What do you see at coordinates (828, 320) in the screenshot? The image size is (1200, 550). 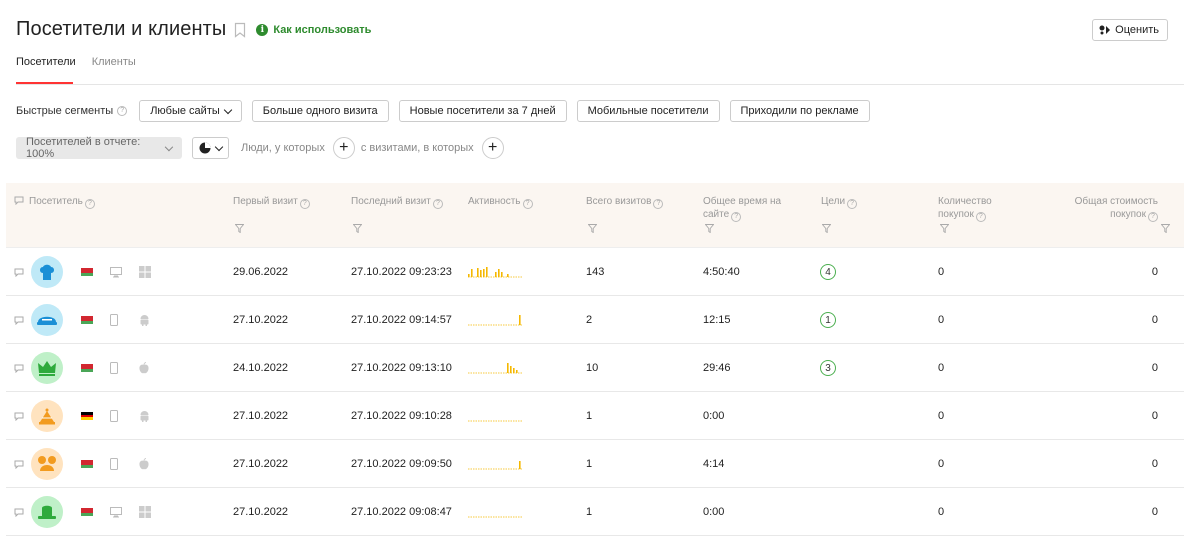 I see `goal-badge: 1` at bounding box center [828, 320].